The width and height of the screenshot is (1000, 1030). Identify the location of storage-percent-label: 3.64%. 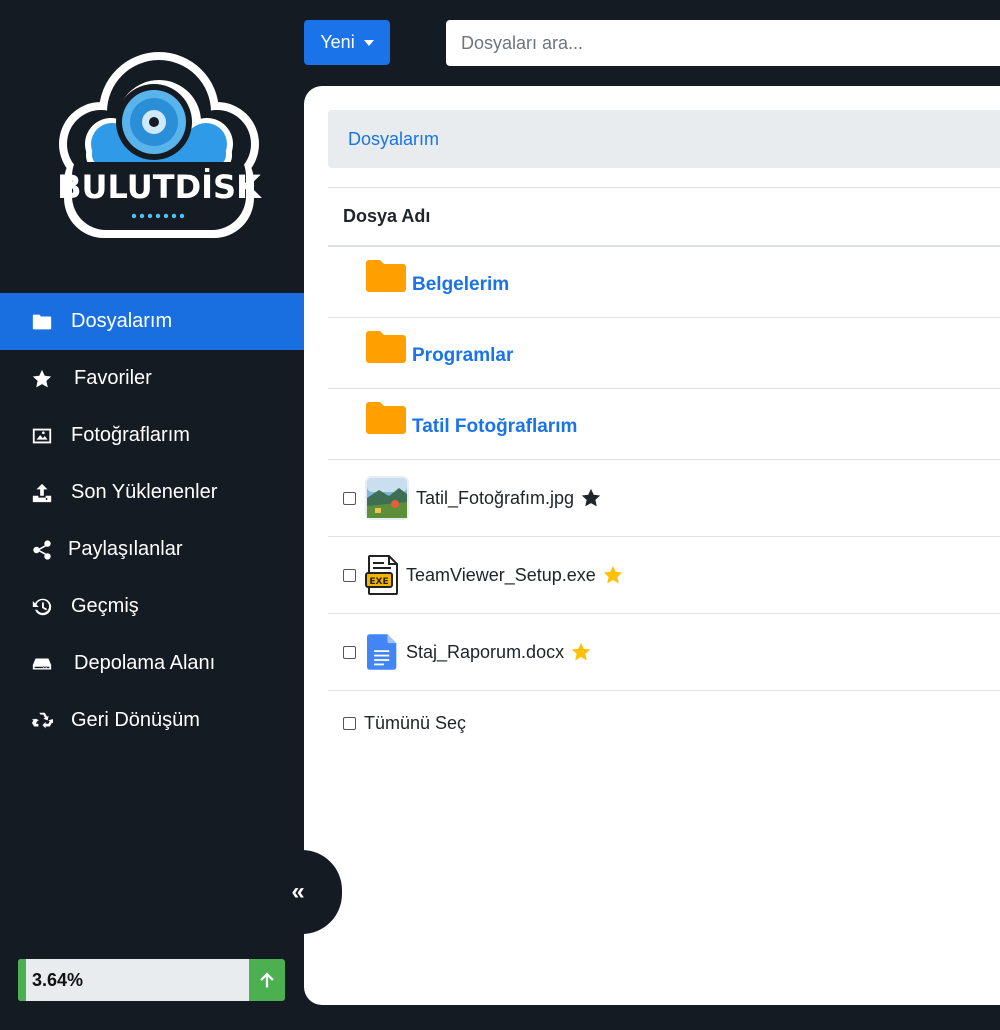
(58, 979).